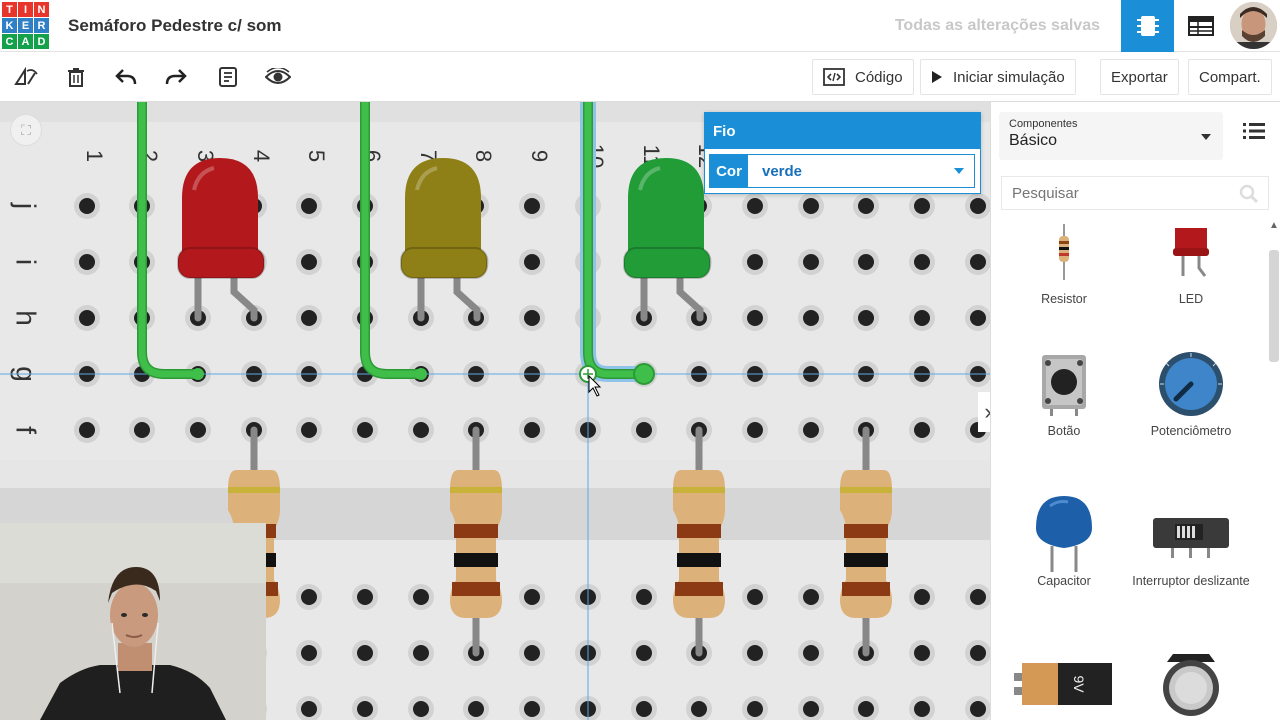  What do you see at coordinates (1230, 77) in the screenshot?
I see `share-button: Compart.` at bounding box center [1230, 77].